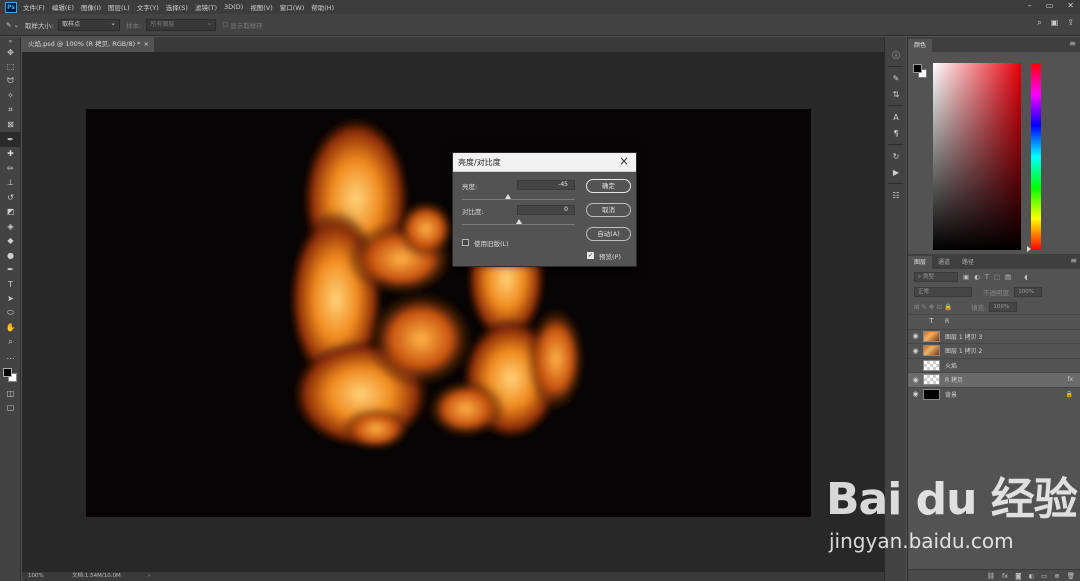 The width and height of the screenshot is (1080, 581). What do you see at coordinates (518, 199) in the screenshot?
I see `brightness-slider-track` at bounding box center [518, 199].